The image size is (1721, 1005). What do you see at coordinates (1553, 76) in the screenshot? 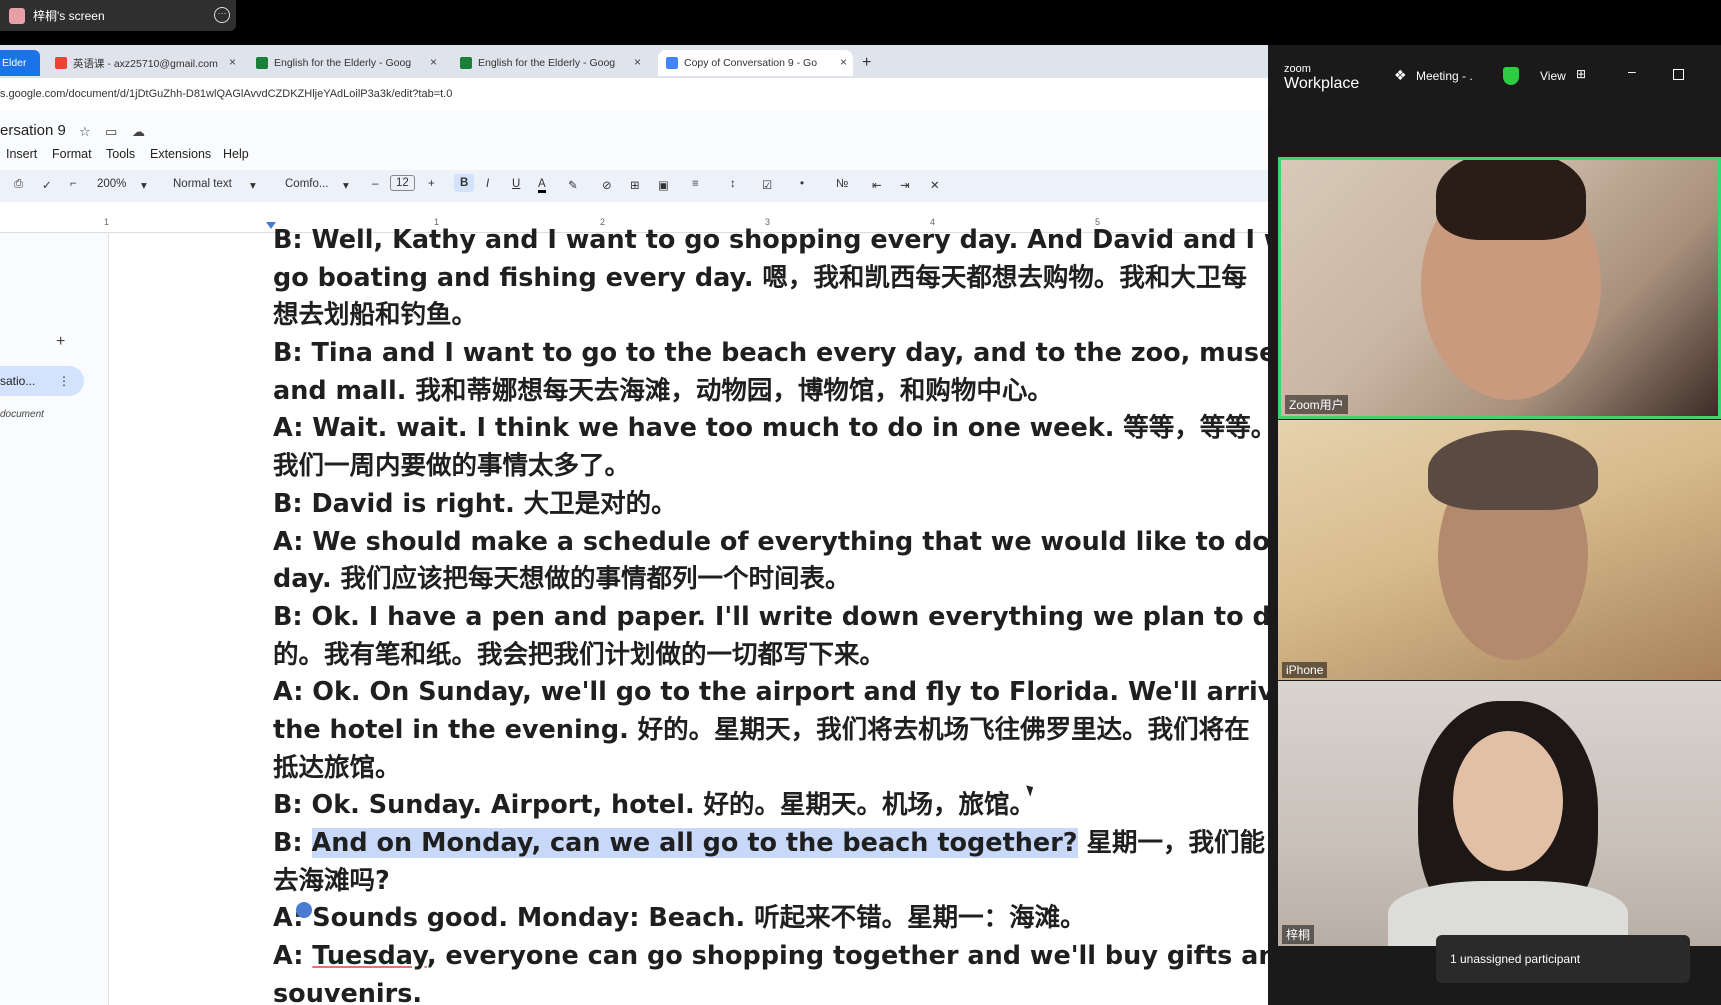
I see `view-button: View` at bounding box center [1553, 76].